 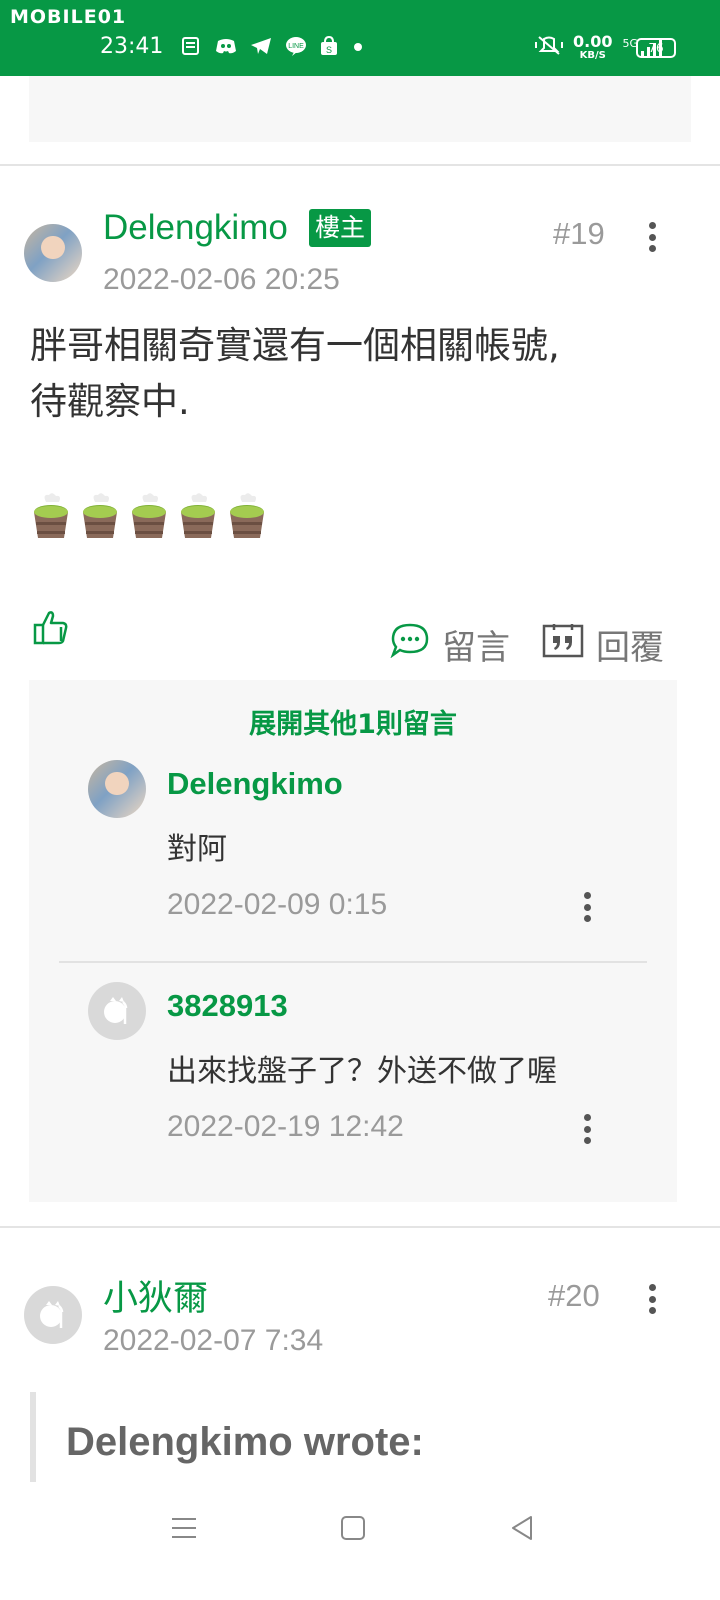 I want to click on op-badge: 樓主, so click(x=340, y=228).